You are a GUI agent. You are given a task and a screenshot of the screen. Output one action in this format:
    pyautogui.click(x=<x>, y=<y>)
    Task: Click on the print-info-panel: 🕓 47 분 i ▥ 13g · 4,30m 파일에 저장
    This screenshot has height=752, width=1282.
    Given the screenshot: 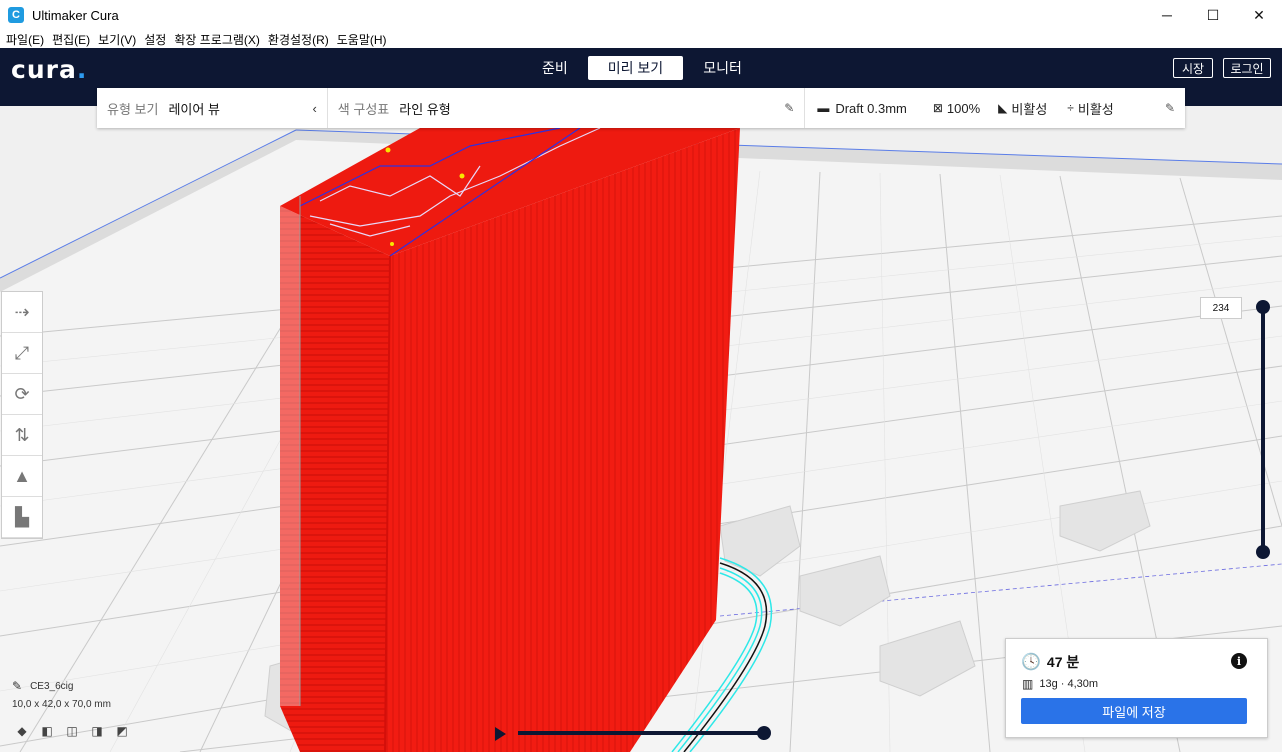 What is the action you would take?
    pyautogui.click(x=1136, y=688)
    